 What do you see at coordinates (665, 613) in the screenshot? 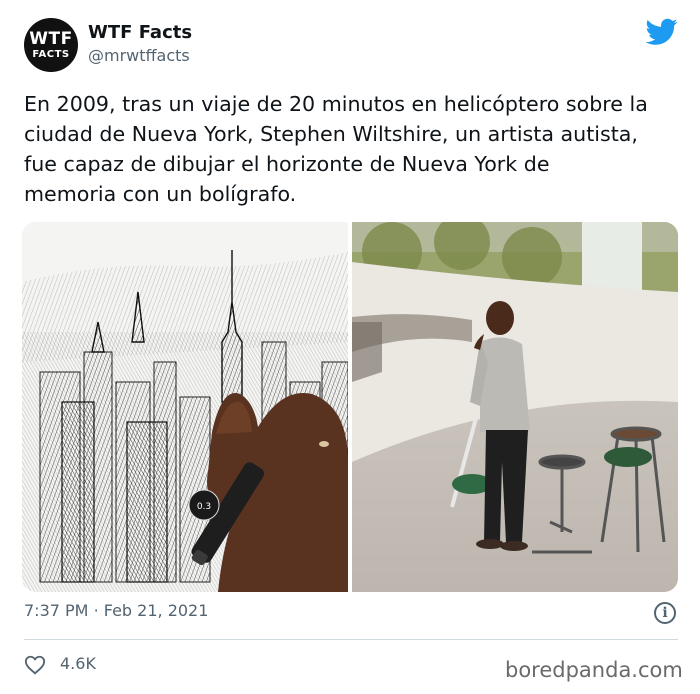
I see `info-icon: i` at bounding box center [665, 613].